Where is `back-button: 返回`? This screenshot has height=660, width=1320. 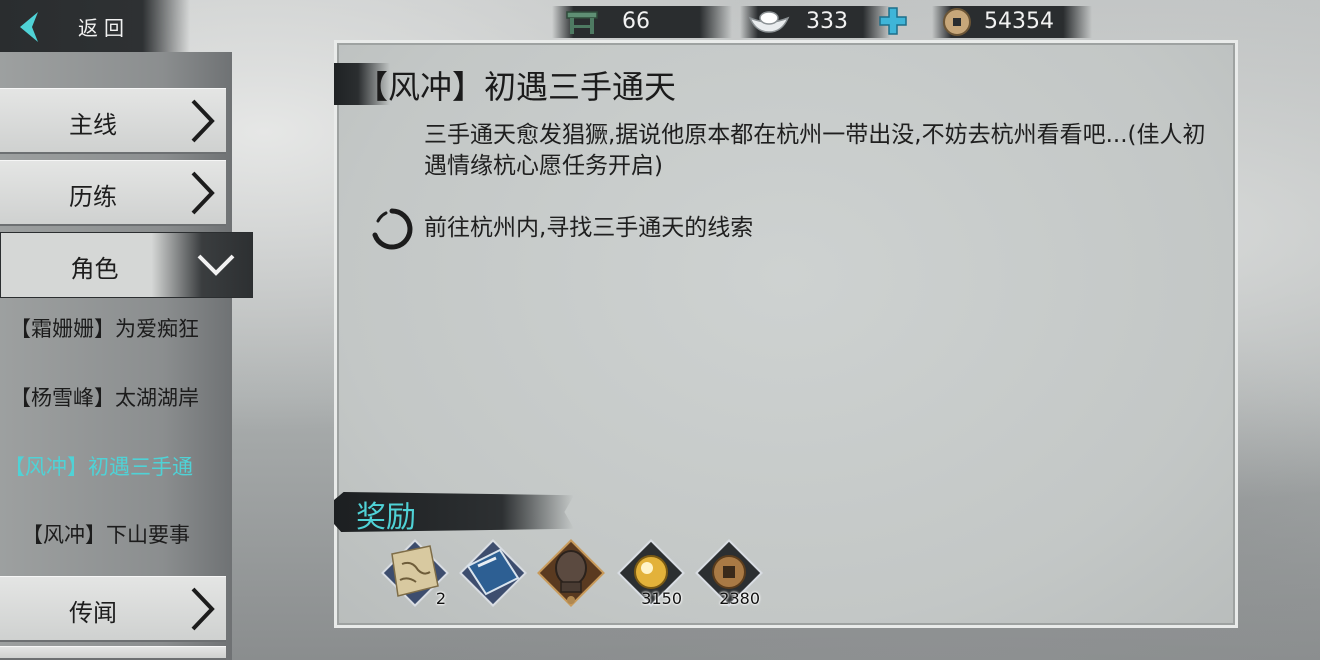 back-button: 返回 is located at coordinates (95, 26).